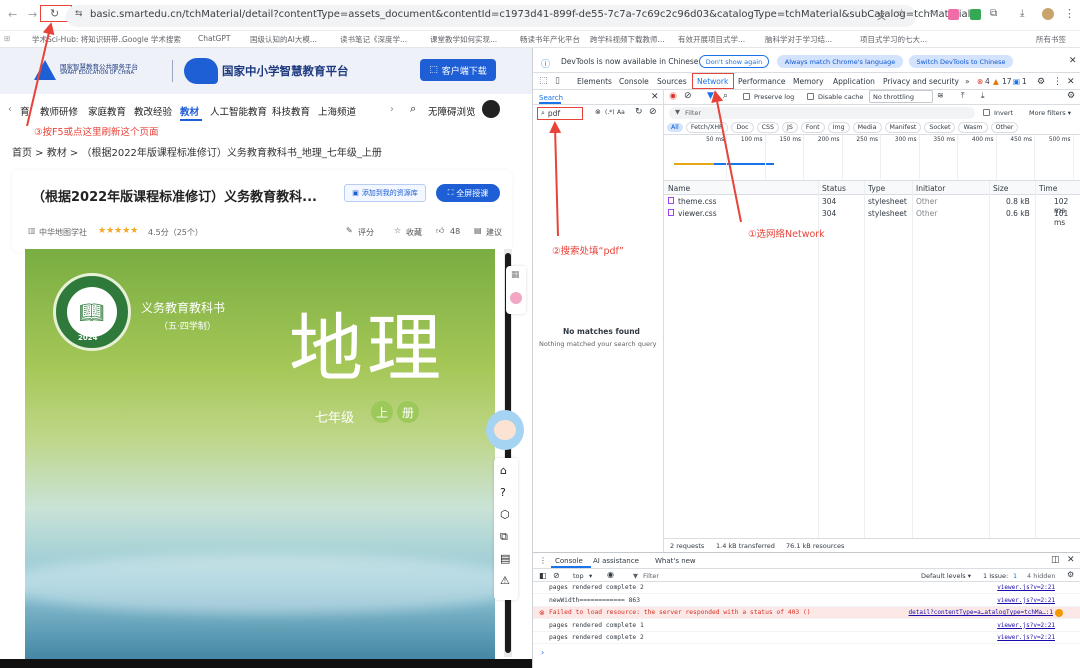  What do you see at coordinates (40, 74) in the screenshot?
I see `arrow-to-reload` at bounding box center [40, 74].